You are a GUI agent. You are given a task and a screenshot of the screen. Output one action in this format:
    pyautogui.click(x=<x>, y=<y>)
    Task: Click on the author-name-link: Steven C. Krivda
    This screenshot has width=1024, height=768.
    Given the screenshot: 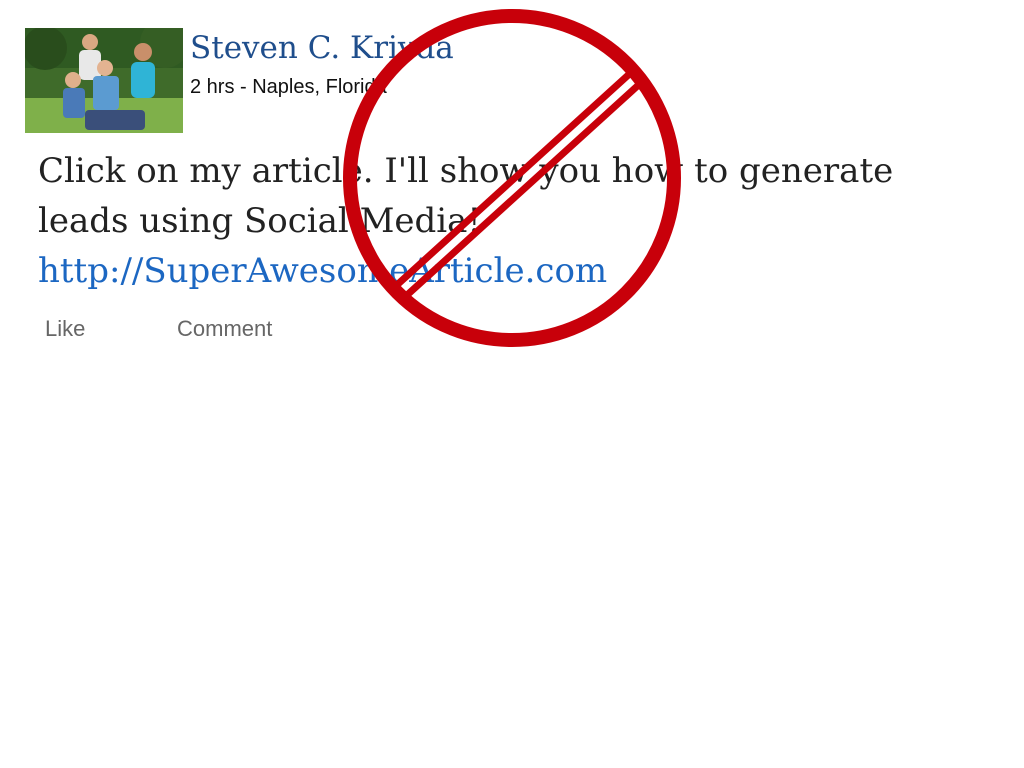 What is the action you would take?
    pyautogui.click(x=322, y=48)
    